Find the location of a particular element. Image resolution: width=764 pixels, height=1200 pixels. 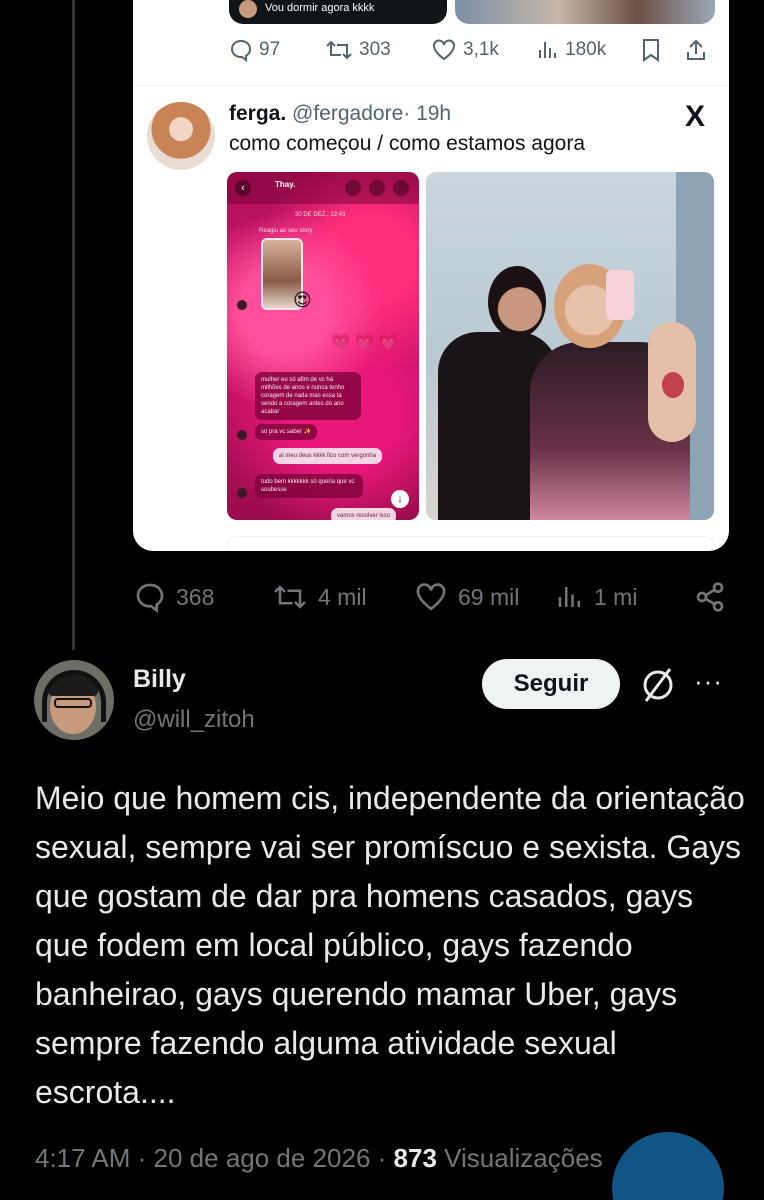

dm-hearts: 💗💗💗 is located at coordinates (367, 342).